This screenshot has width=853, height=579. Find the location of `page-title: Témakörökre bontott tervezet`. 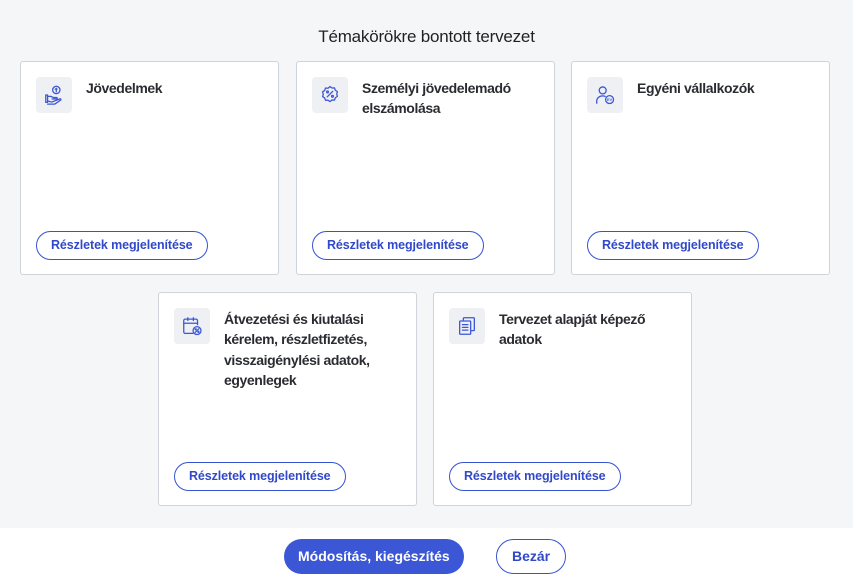

page-title: Témakörökre bontott tervezet is located at coordinates (426, 36).